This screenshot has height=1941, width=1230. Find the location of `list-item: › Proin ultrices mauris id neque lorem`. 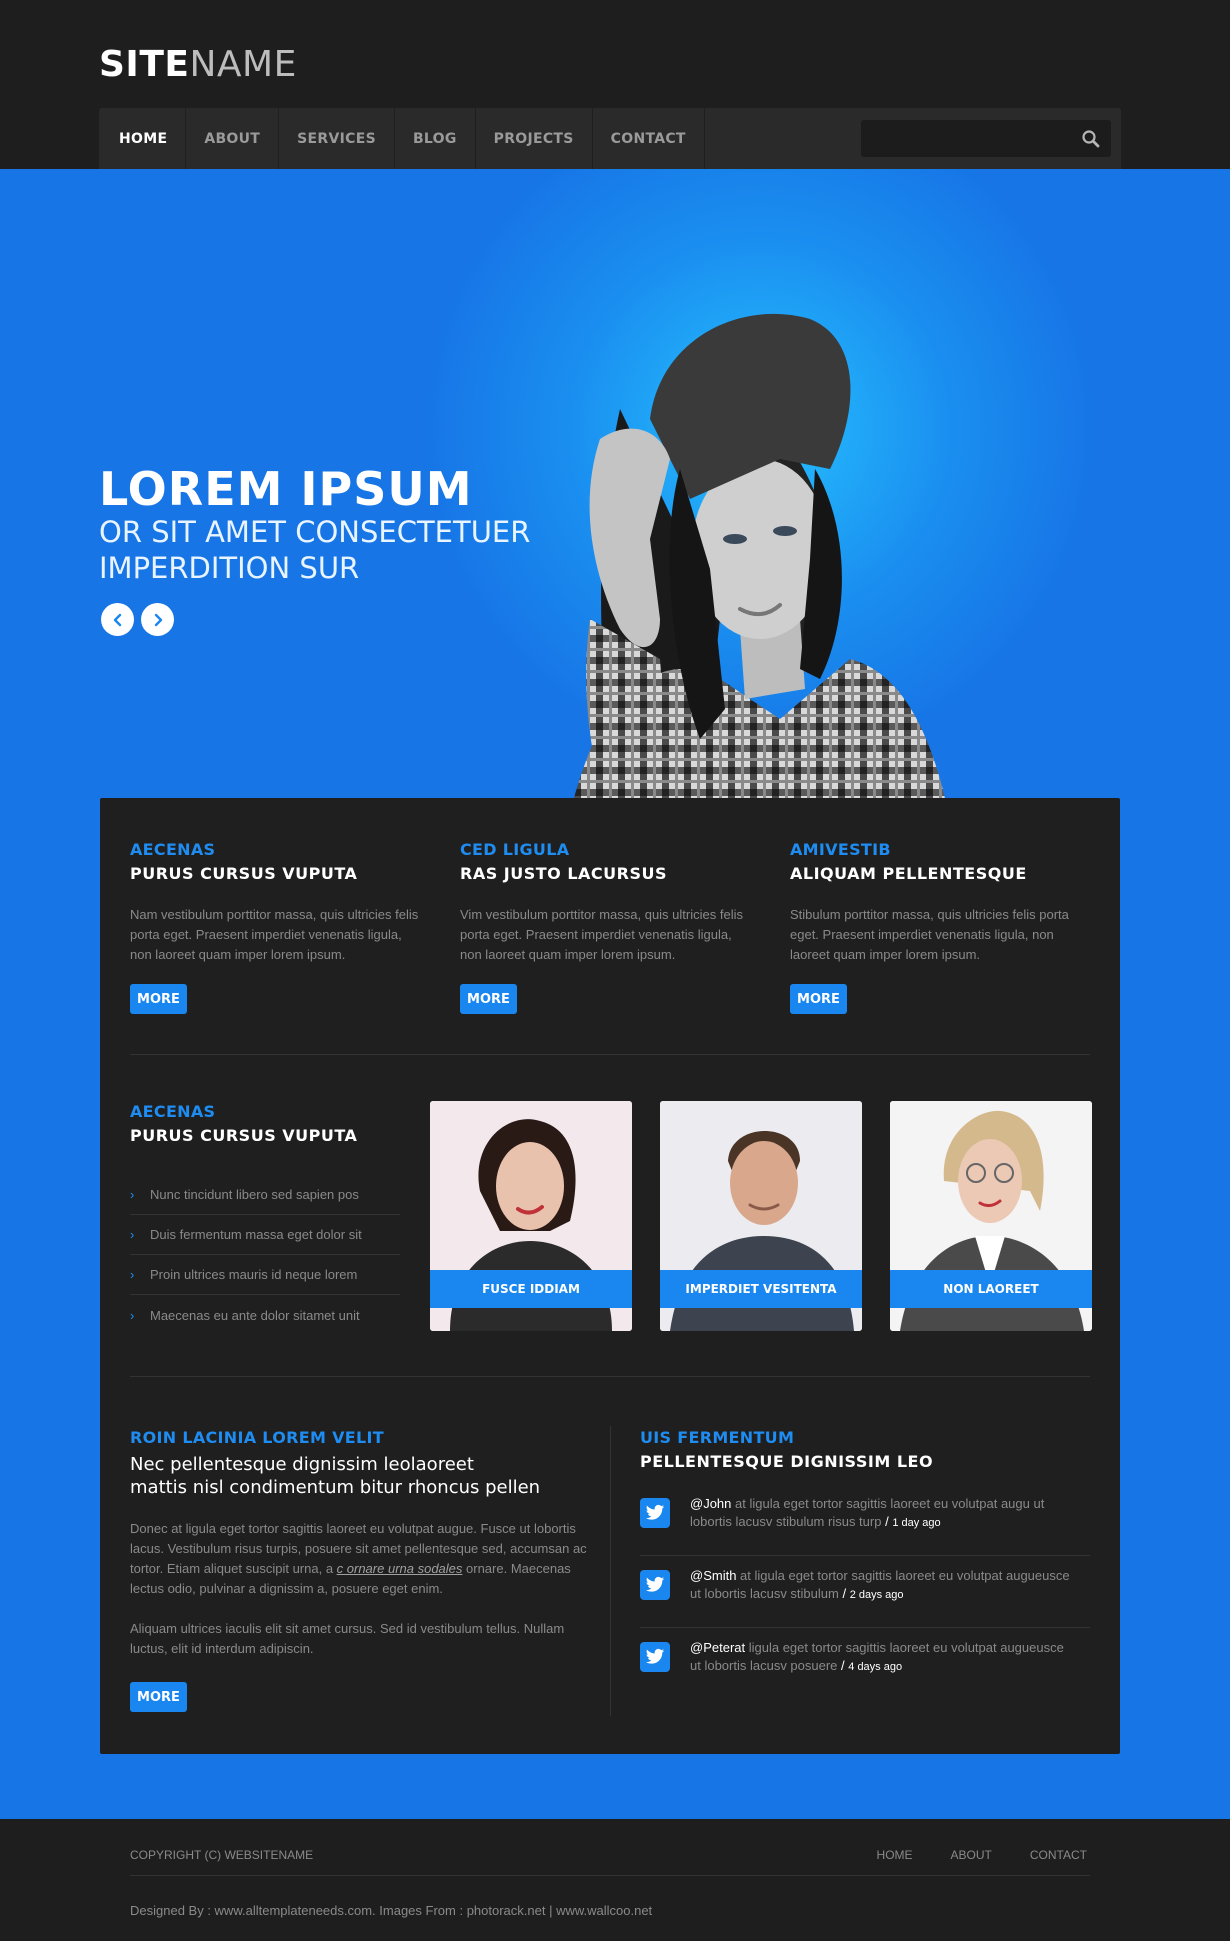

list-item: › Proin ultrices mauris id neque lorem is located at coordinates (265, 1275).